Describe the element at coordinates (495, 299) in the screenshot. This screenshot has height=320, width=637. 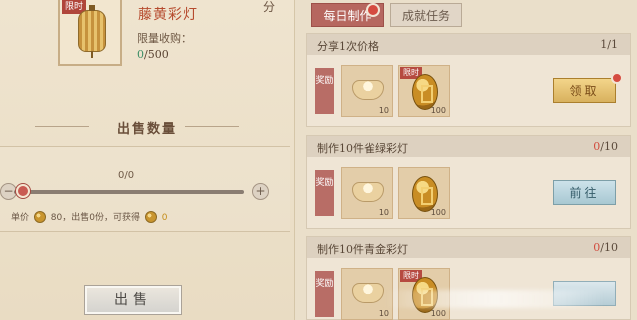
I see `blurred-watermark` at that location.